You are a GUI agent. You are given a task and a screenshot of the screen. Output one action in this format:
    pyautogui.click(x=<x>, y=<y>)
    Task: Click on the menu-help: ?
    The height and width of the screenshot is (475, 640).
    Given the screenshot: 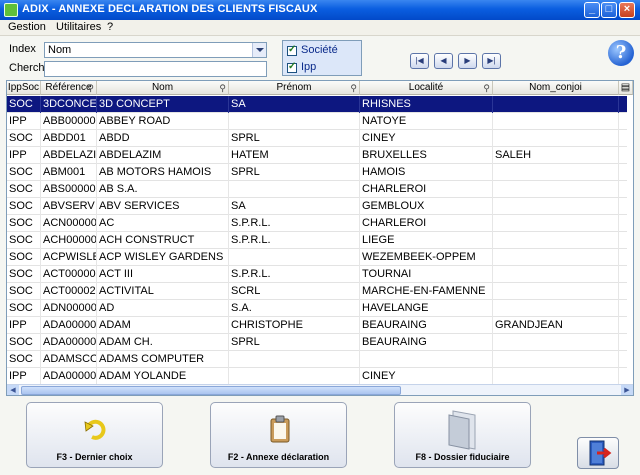 What is the action you would take?
    pyautogui.click(x=110, y=27)
    